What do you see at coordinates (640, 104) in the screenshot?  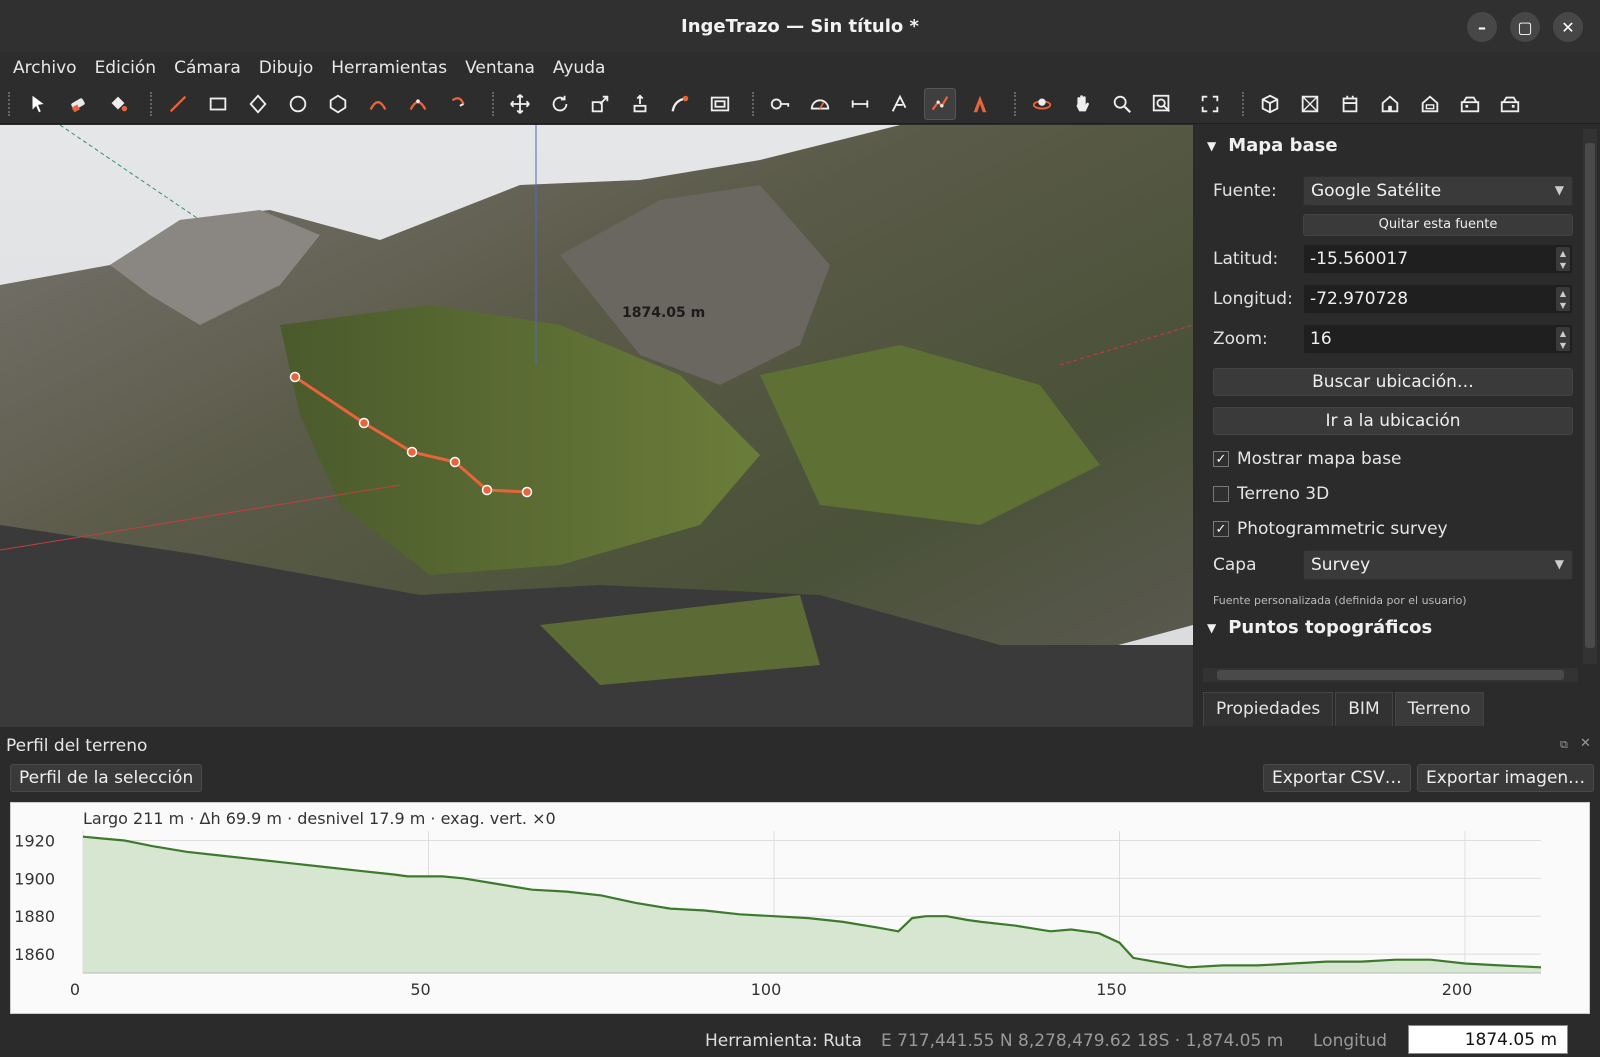 I see `push-pull-icon` at bounding box center [640, 104].